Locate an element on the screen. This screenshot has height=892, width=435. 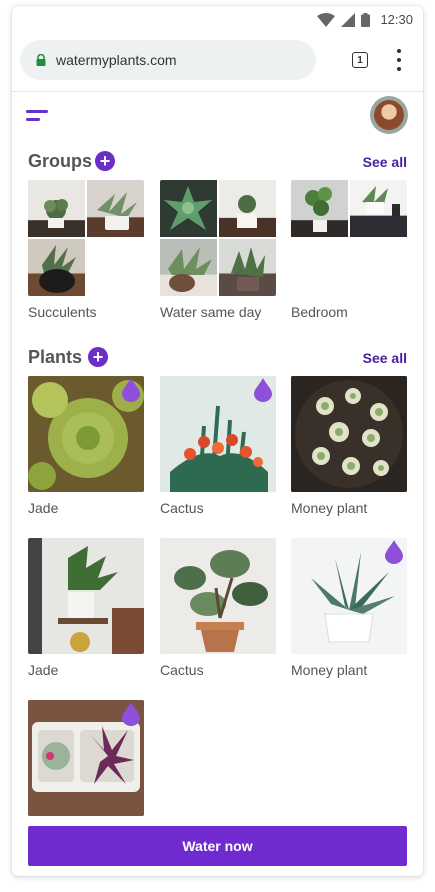
status-icons: 12:30 is located at coordinates (365, 19).